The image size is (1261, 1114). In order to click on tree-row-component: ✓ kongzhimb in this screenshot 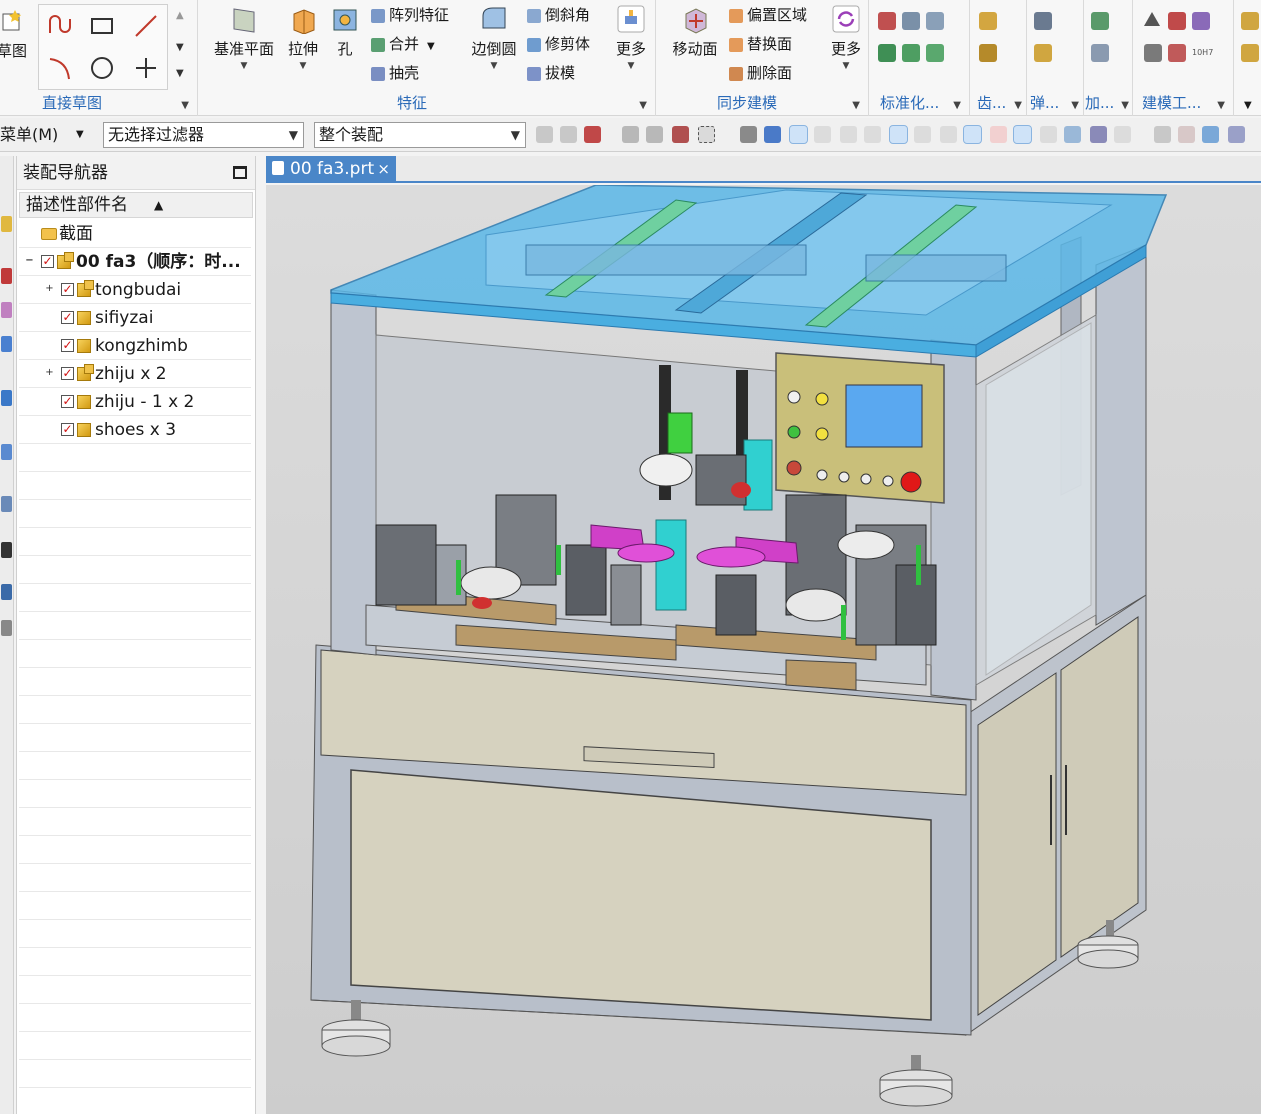, I will do `click(135, 346)`.